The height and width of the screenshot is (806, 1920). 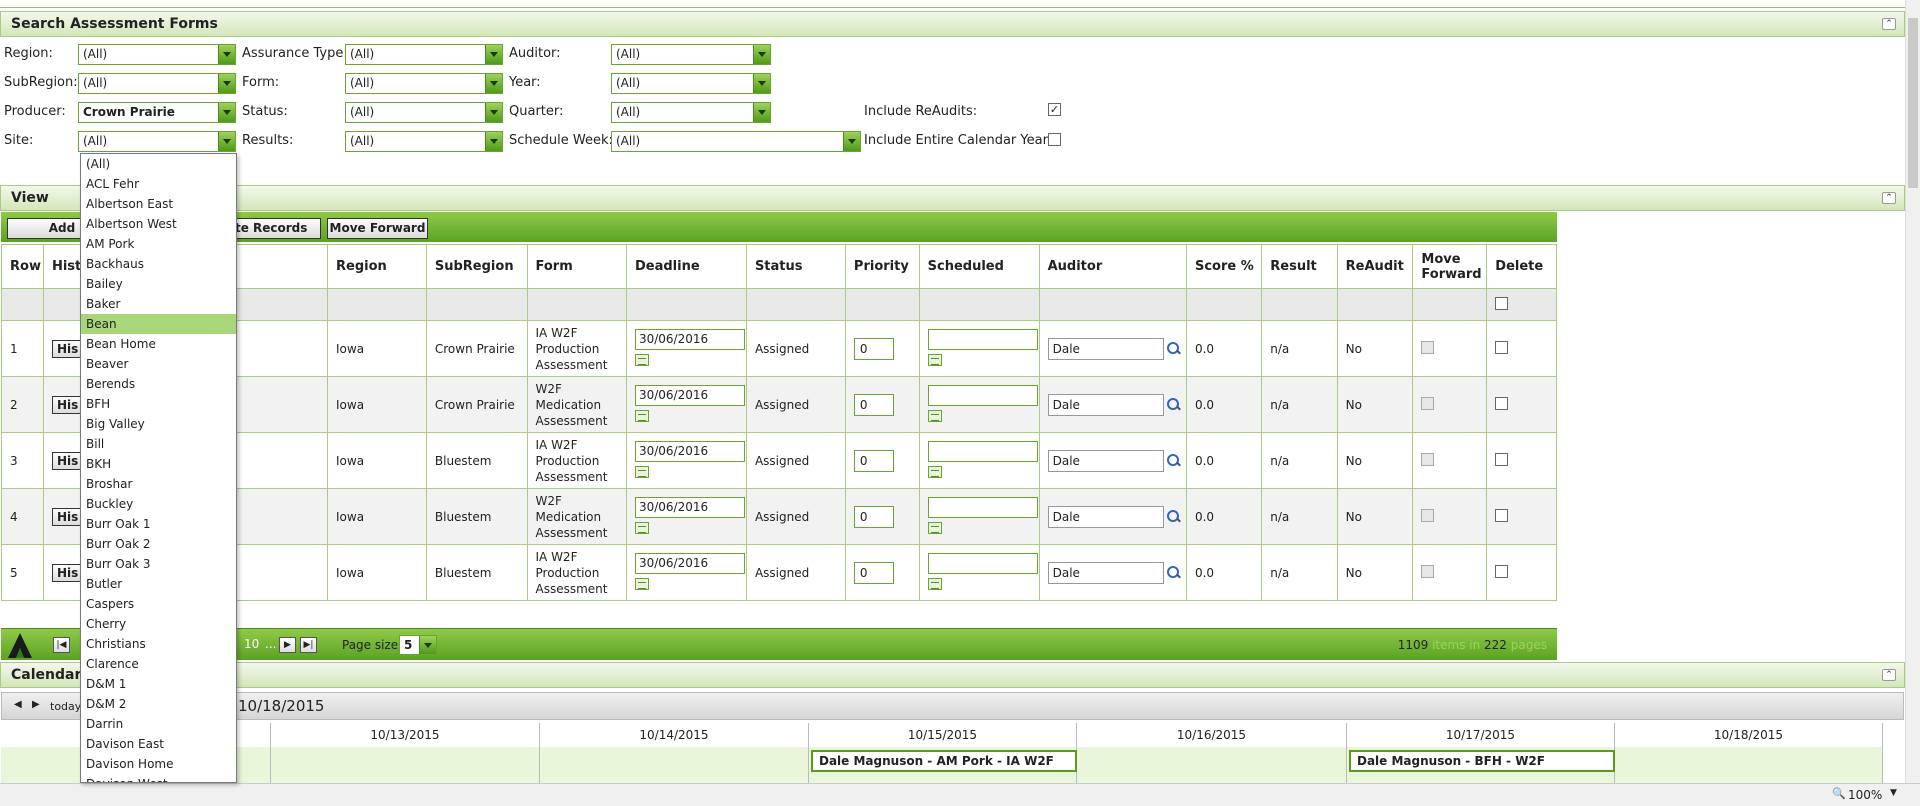 What do you see at coordinates (158, 464) in the screenshot?
I see `site-option: BKH` at bounding box center [158, 464].